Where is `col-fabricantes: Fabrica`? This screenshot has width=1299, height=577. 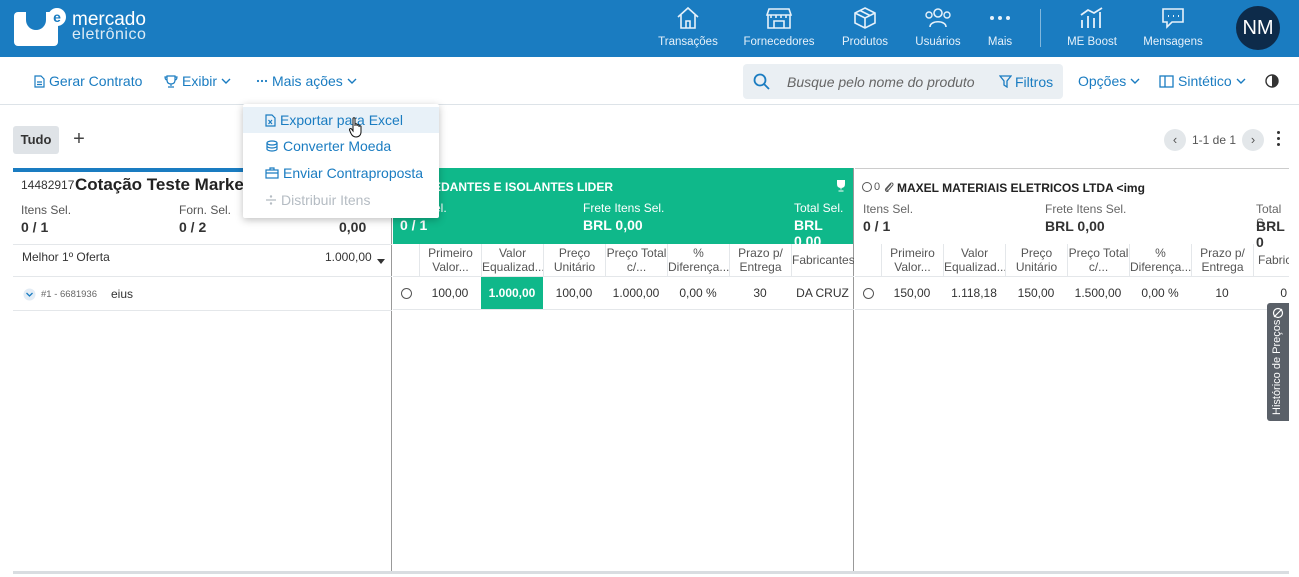 col-fabricantes: Fabrica is located at coordinates (1271, 260).